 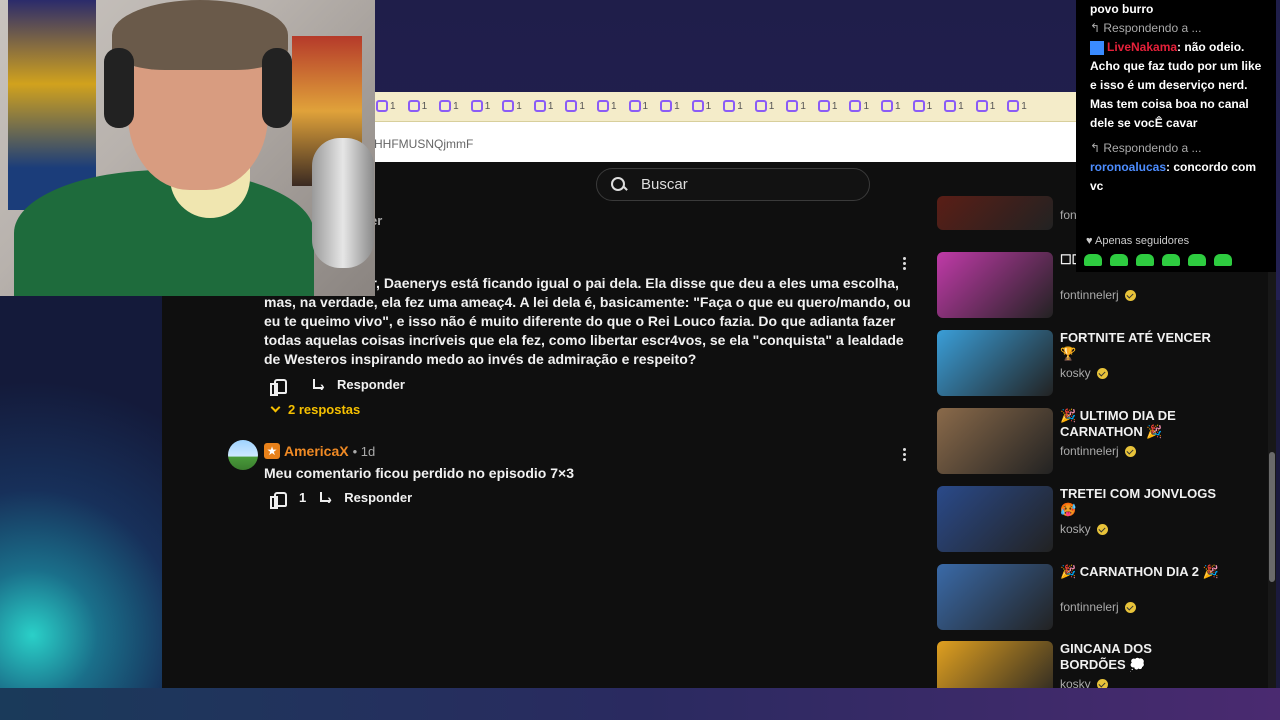 I want to click on video-channel: fon, so click(x=1068, y=215).